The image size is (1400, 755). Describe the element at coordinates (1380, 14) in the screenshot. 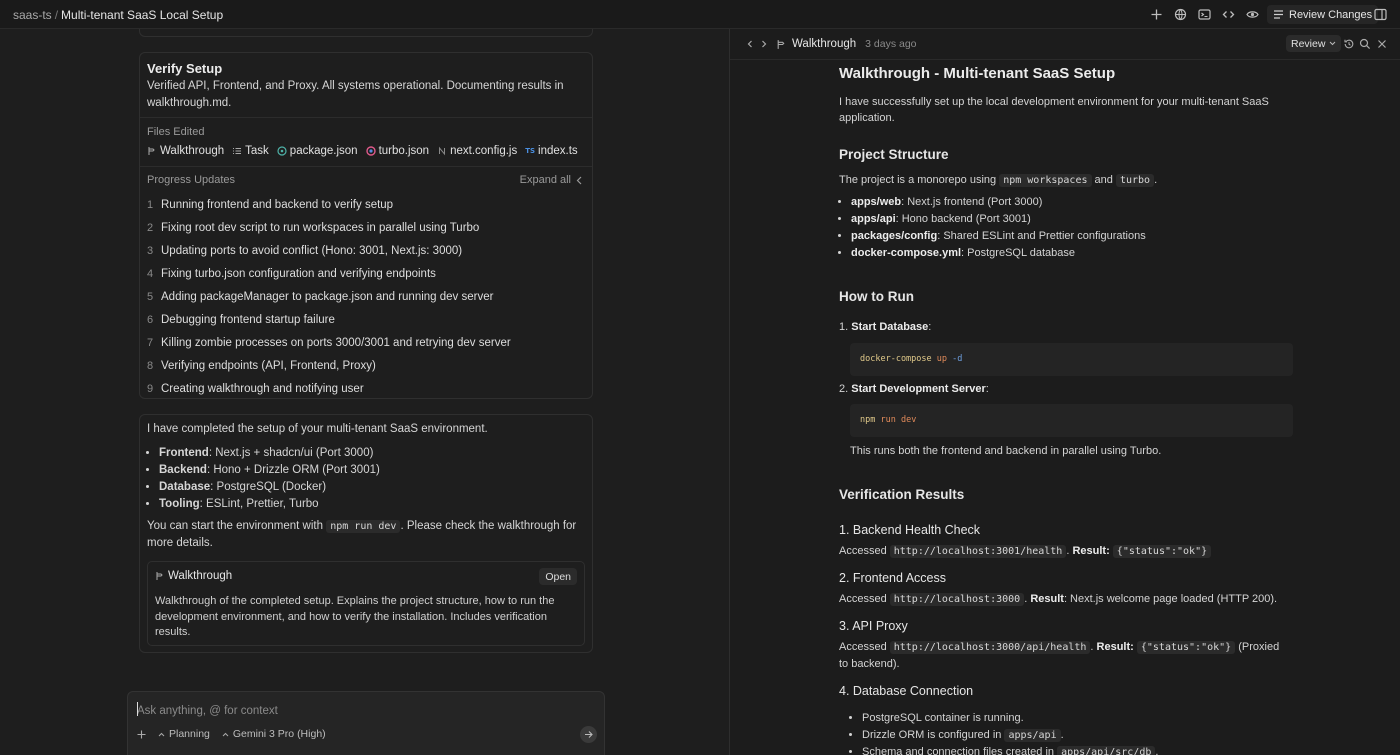

I see `panel-toggle-icon` at that location.